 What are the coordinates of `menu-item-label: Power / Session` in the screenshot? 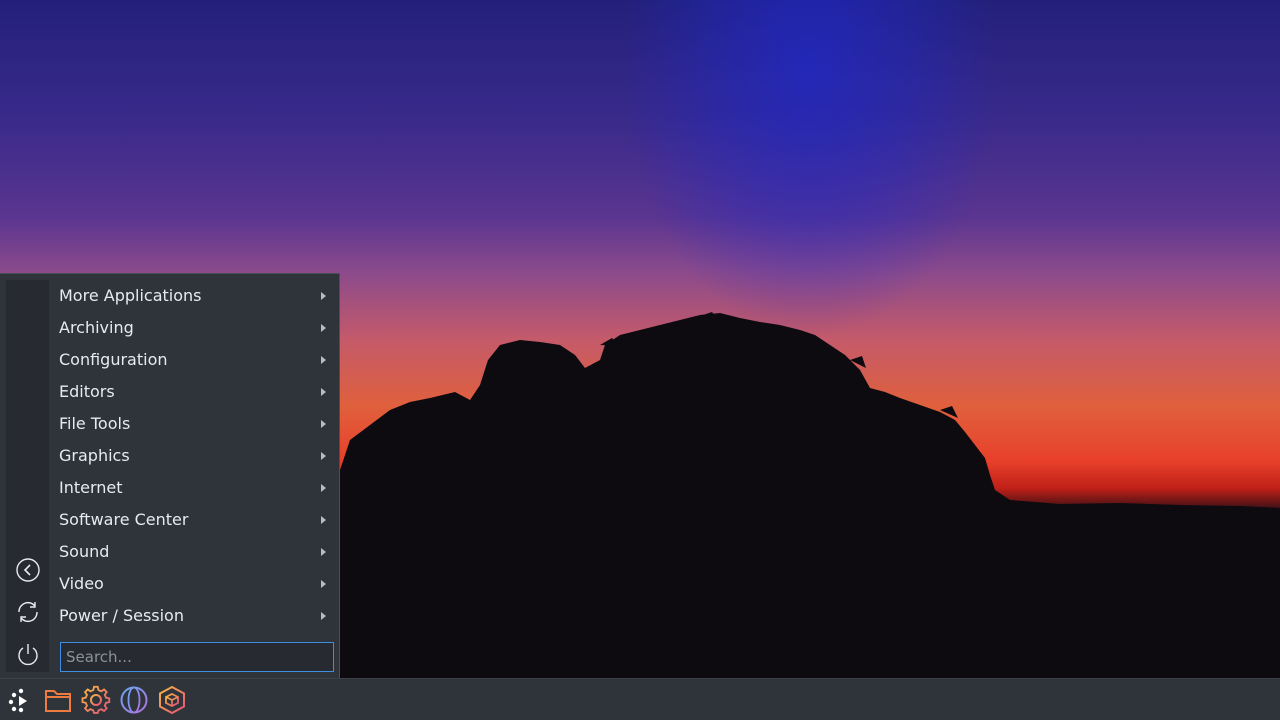 It's located at (121, 615).